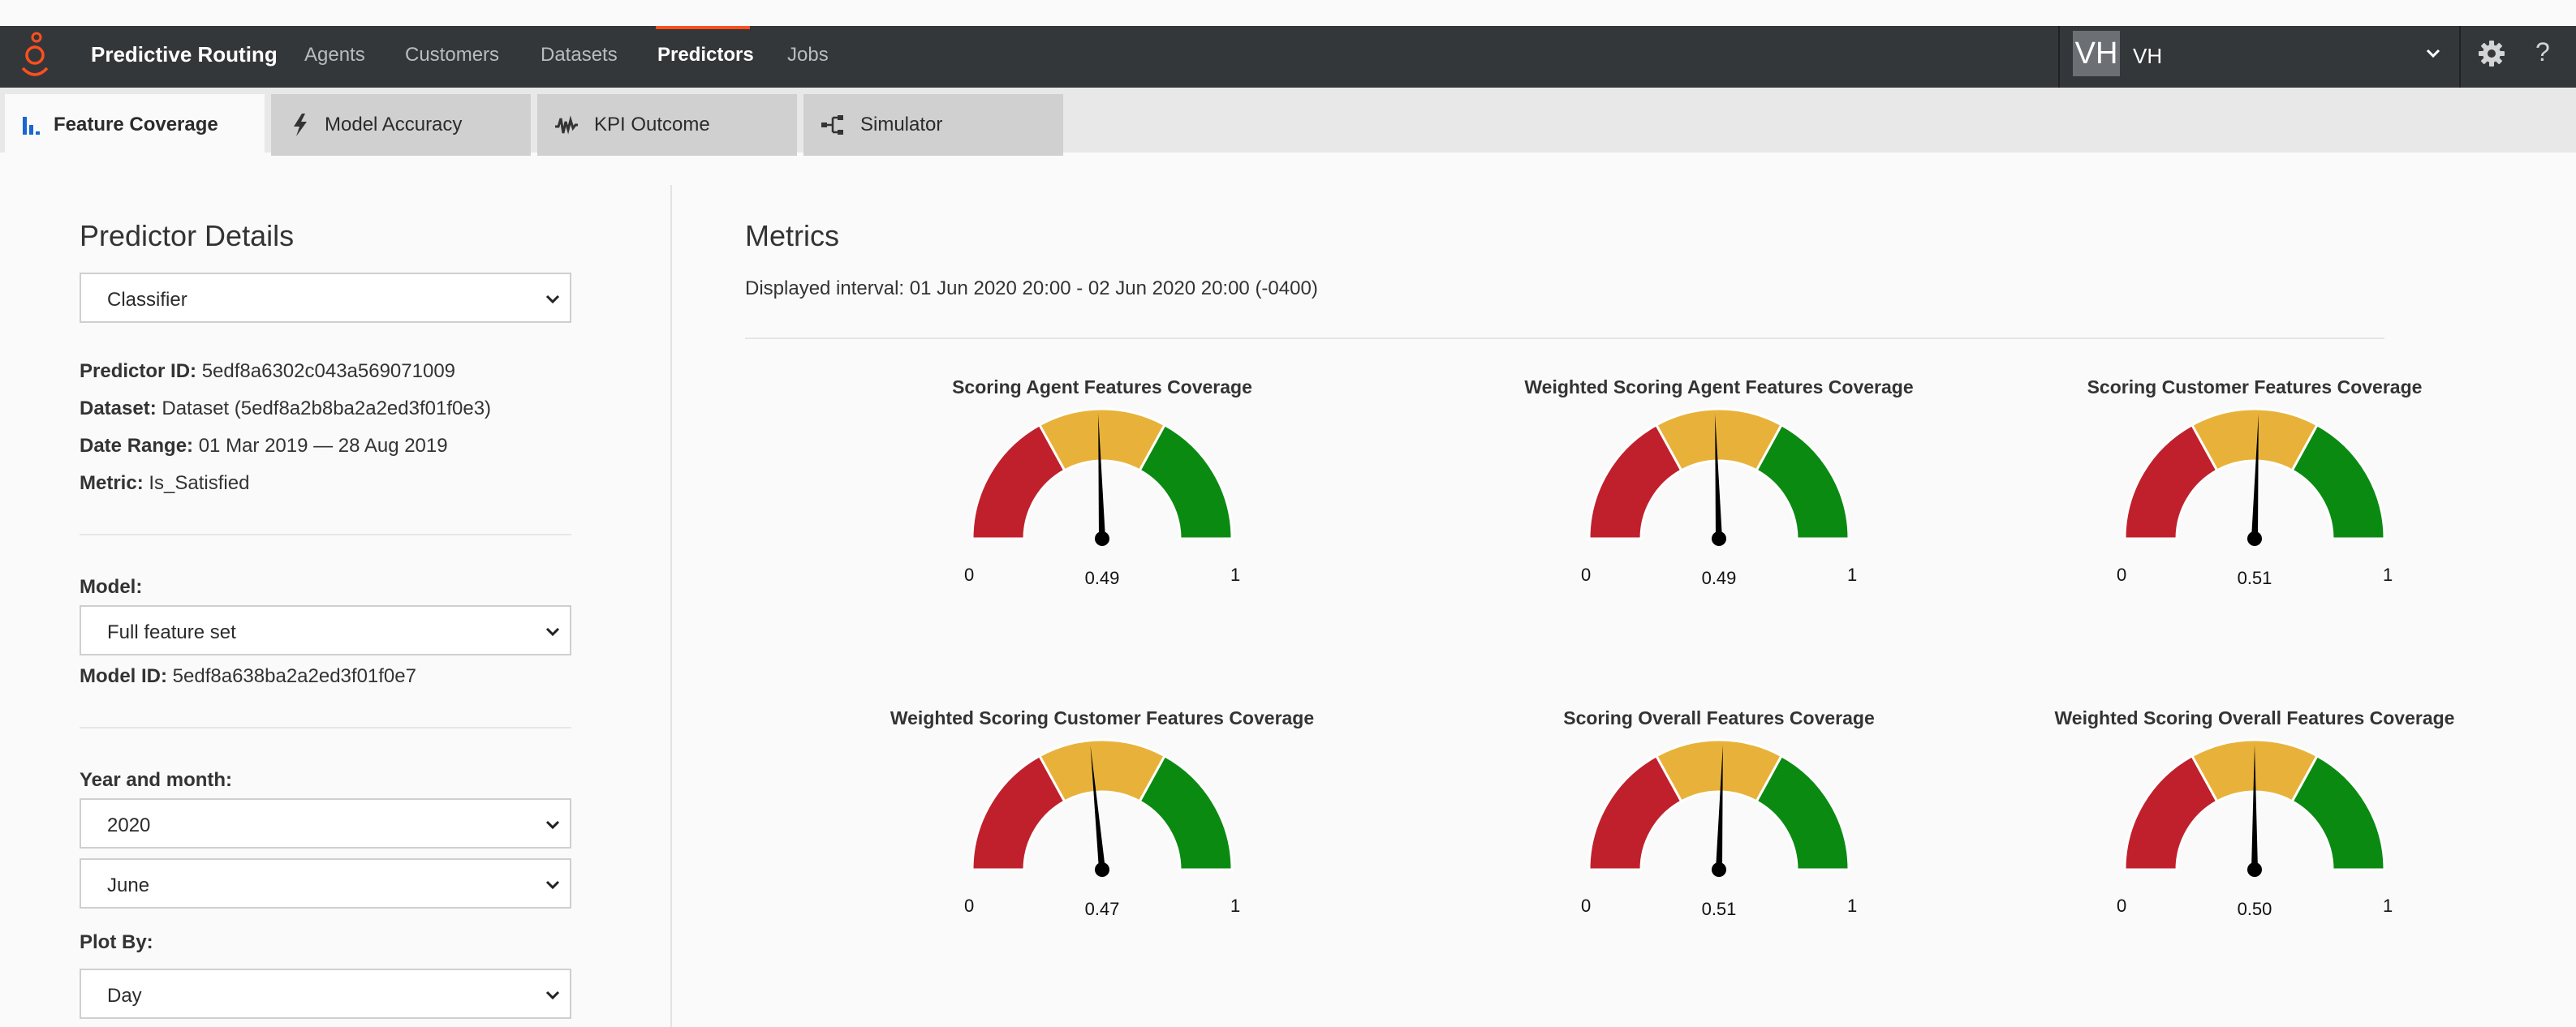  What do you see at coordinates (325, 883) in the screenshot?
I see `month-select: June` at bounding box center [325, 883].